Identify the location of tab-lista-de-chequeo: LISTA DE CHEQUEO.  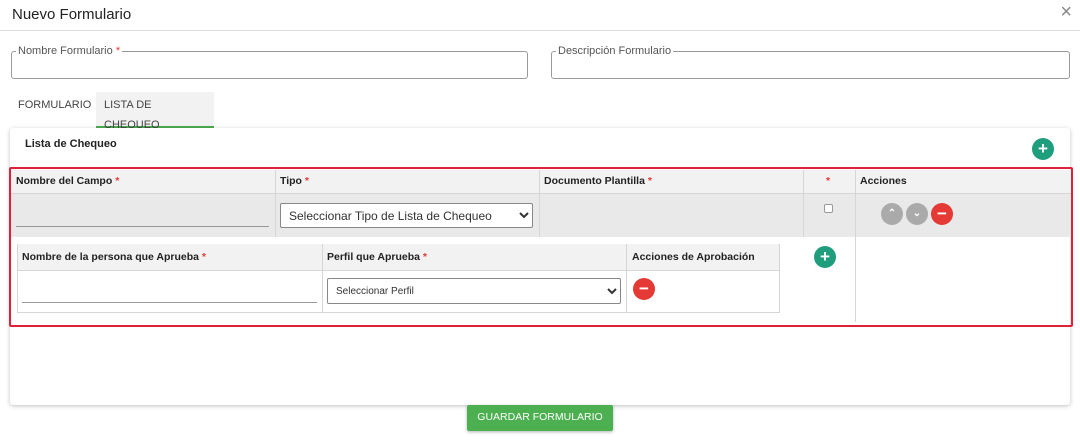
(155, 111).